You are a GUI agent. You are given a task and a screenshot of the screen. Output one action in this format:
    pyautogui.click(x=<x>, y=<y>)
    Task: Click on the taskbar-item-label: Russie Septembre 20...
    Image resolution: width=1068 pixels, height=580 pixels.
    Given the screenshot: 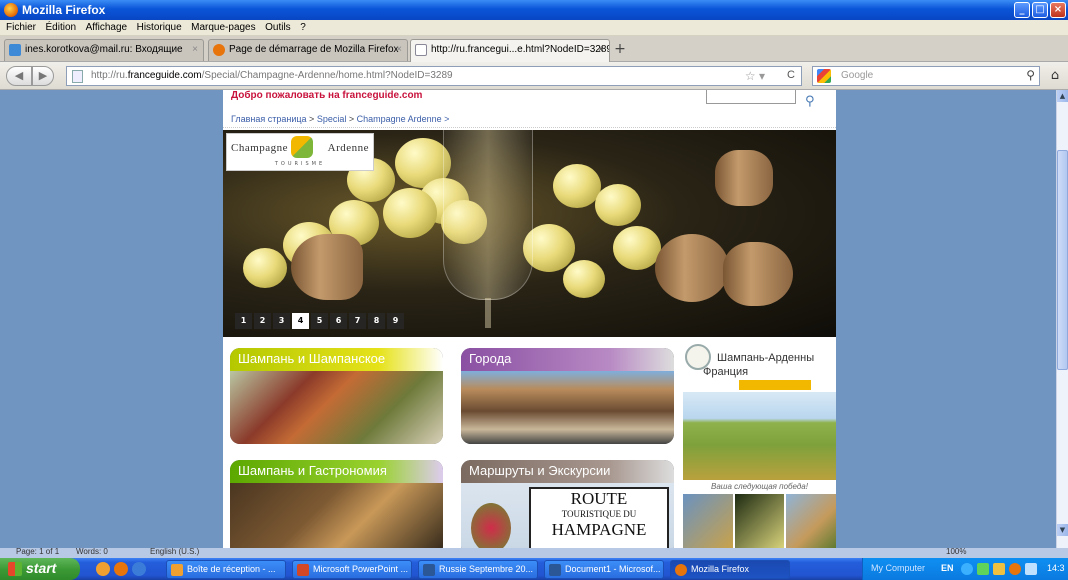 What is the action you would take?
    pyautogui.click(x=486, y=569)
    